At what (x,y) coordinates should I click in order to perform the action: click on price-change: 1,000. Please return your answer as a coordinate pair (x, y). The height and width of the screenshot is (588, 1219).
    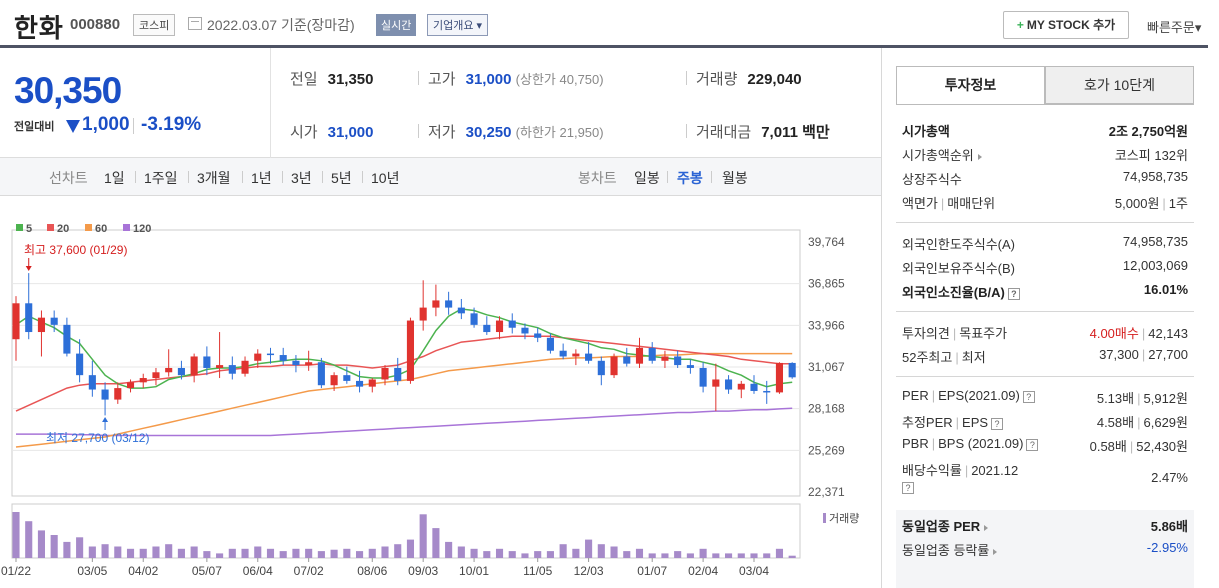
    Looking at the image, I should click on (106, 124).